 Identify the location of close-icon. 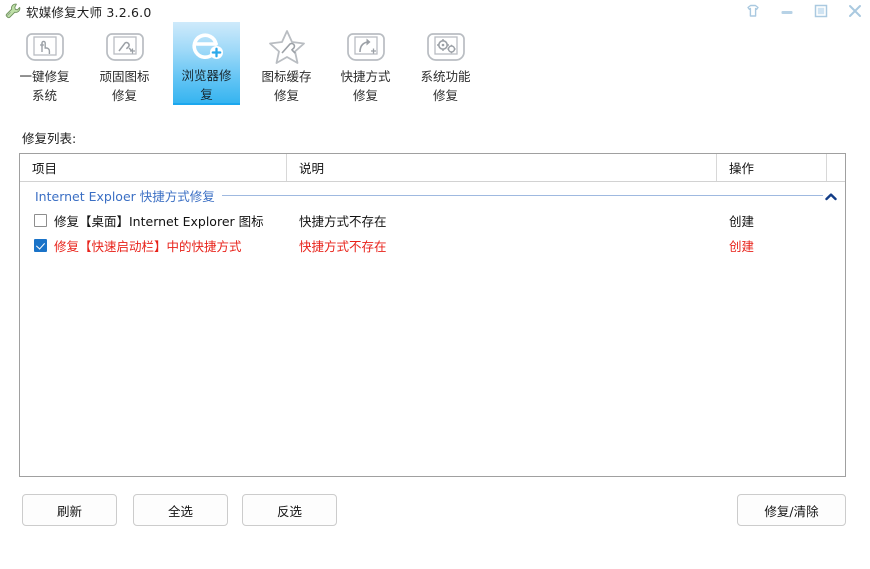
(855, 11).